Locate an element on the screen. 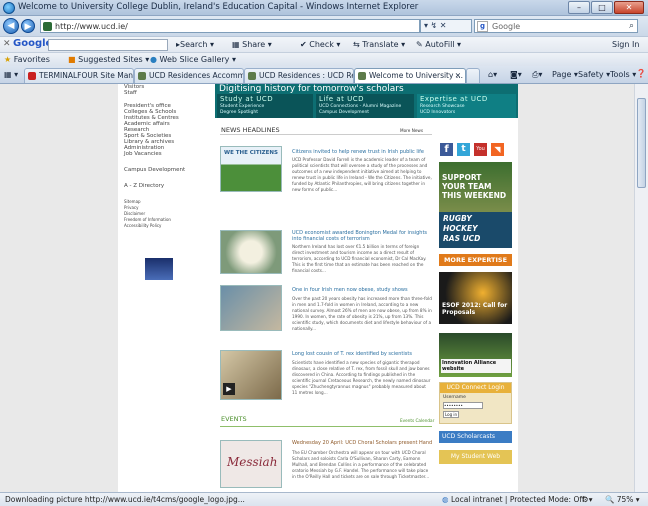 The image size is (648, 506). print-icon: ⎙▾ is located at coordinates (537, 75).